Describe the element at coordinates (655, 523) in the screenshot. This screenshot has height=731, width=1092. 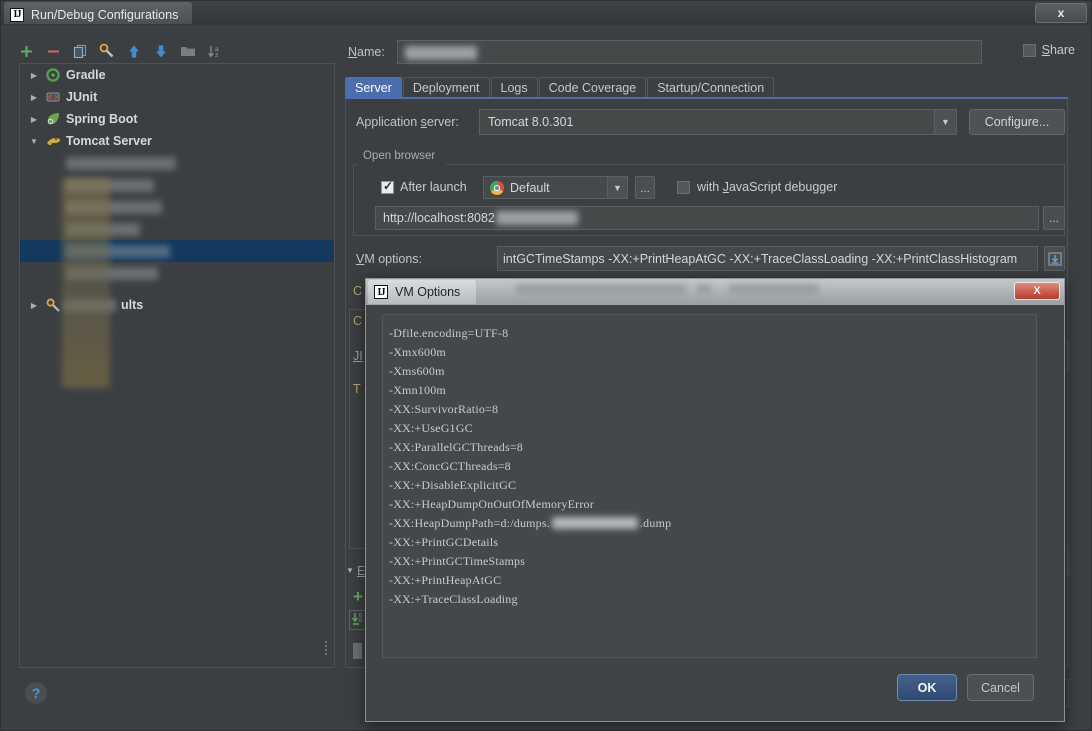
I see `vm-option-suffix: .dump` at that location.